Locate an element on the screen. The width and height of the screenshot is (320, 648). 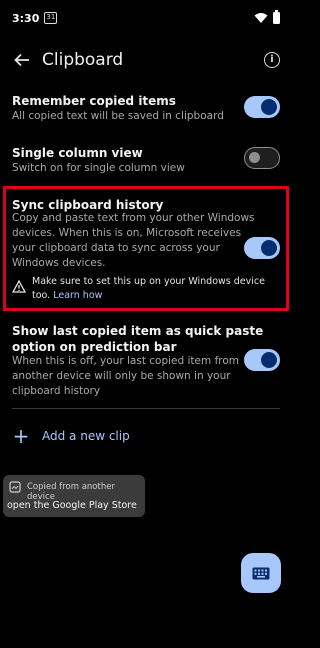
divider is located at coordinates (146, 408).